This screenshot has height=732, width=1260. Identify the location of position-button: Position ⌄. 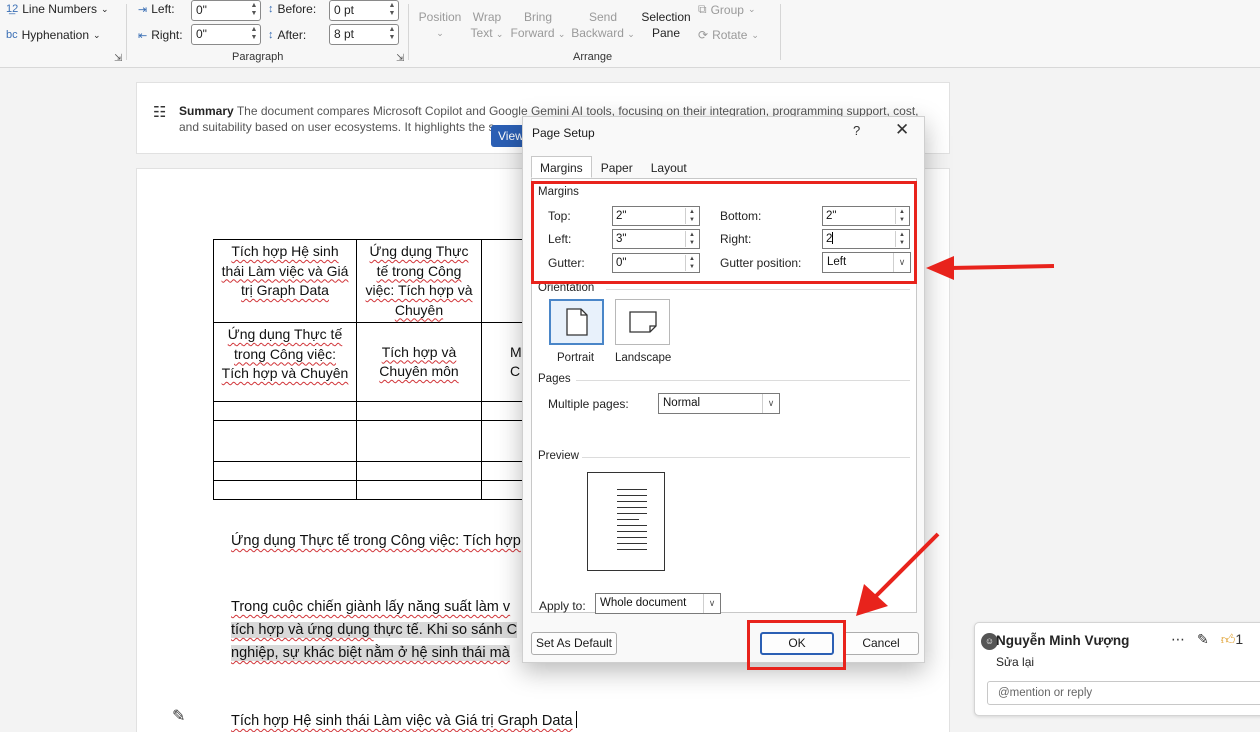
(440, 25).